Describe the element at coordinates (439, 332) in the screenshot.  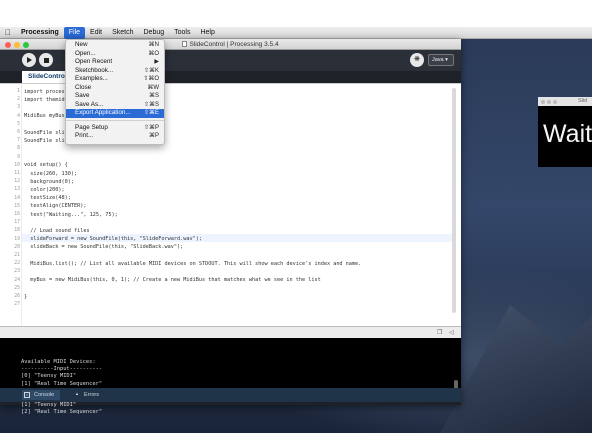
I see `copy-icon: ❐` at that location.